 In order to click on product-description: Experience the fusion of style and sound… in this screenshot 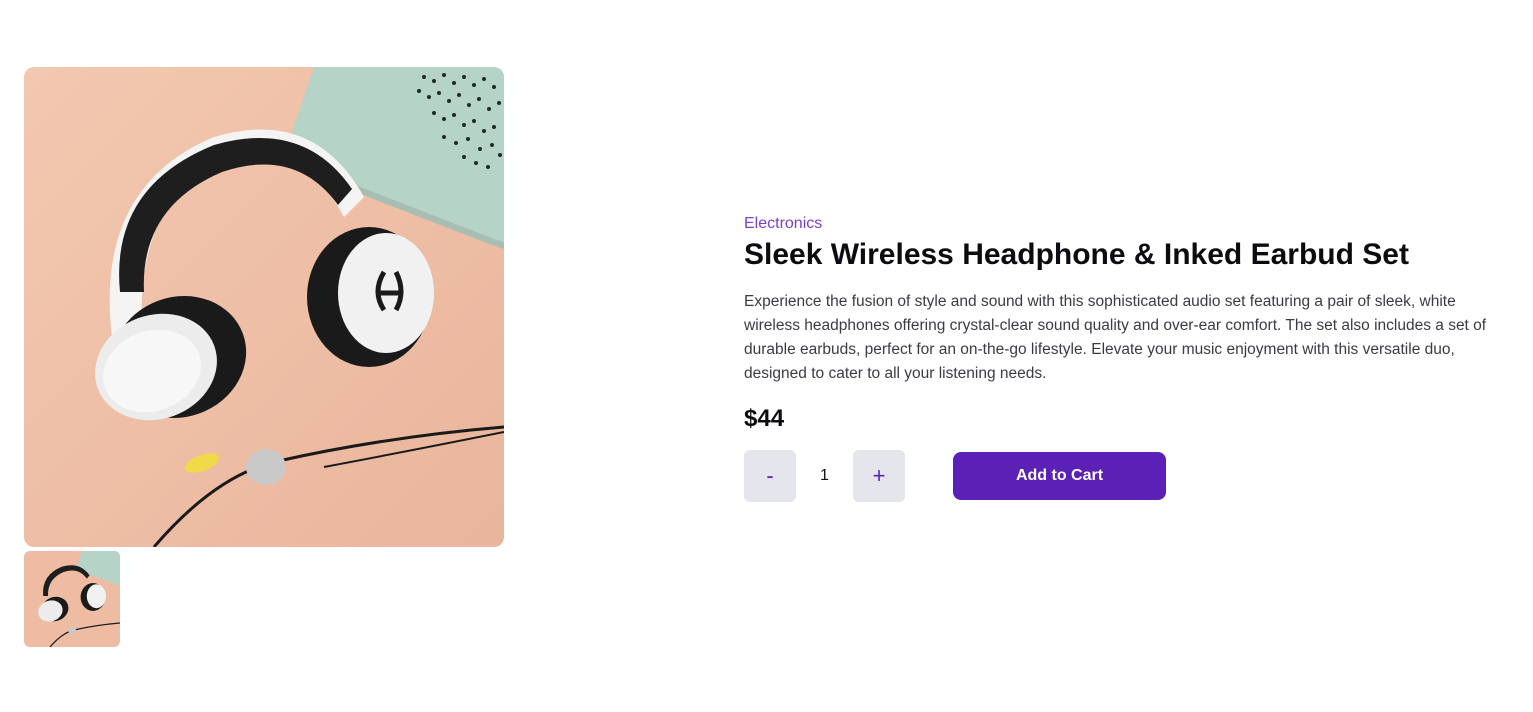, I will do `click(1115, 337)`.